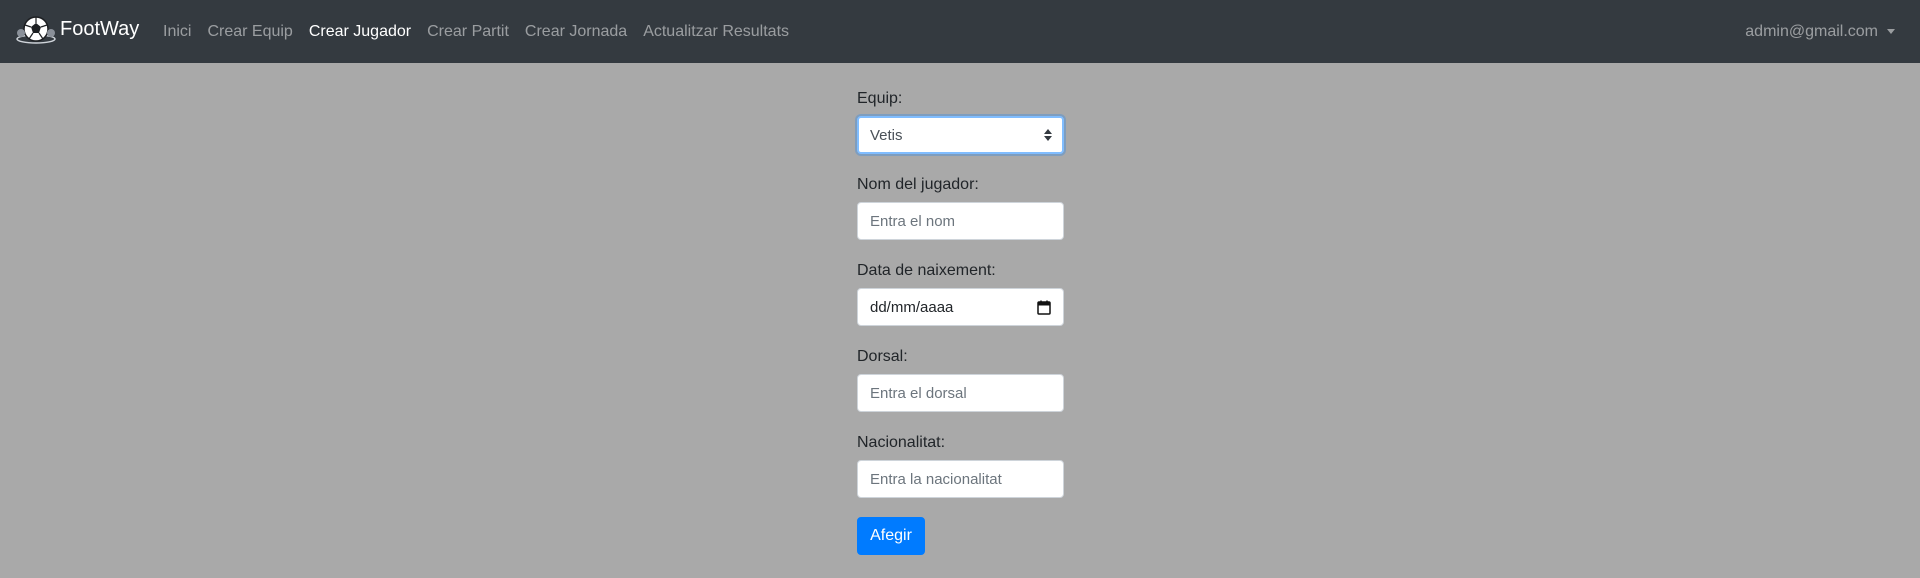 This screenshot has height=578, width=1920. I want to click on select-arrows-icon, so click(1048, 135).